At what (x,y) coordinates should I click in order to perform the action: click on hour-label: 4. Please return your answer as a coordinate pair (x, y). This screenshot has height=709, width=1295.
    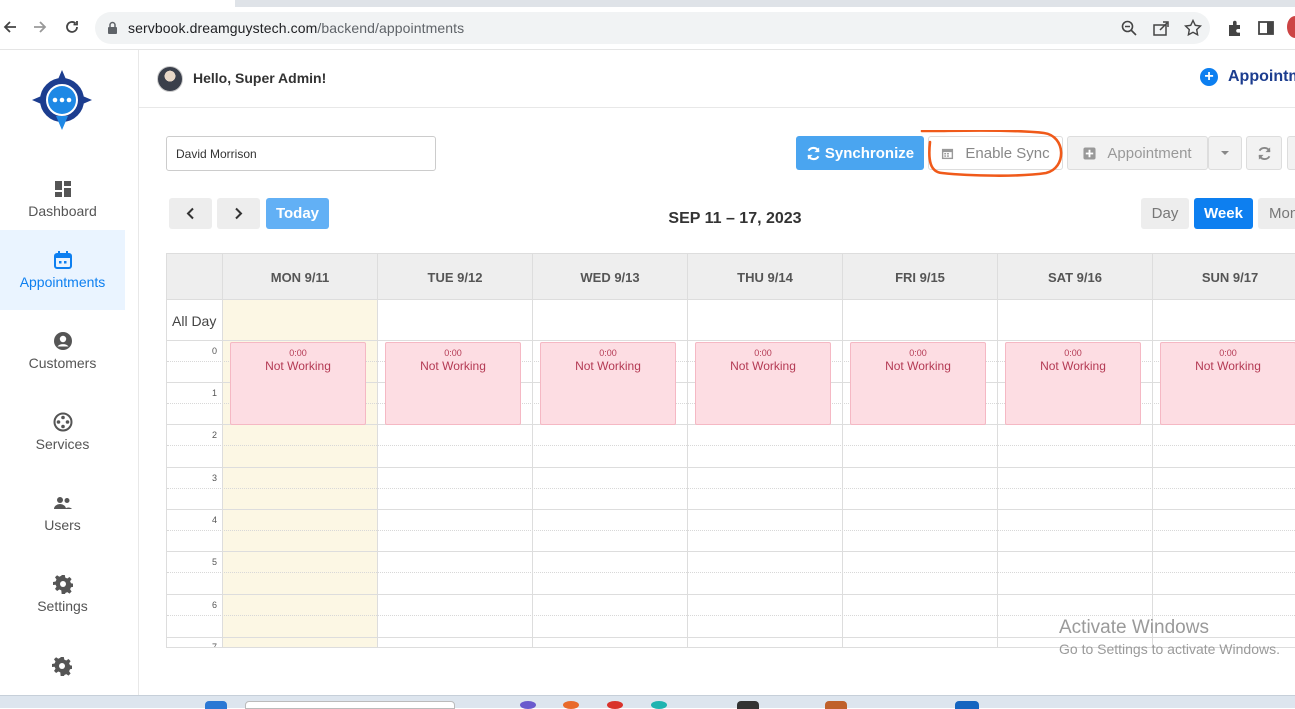
    Looking at the image, I should click on (214, 520).